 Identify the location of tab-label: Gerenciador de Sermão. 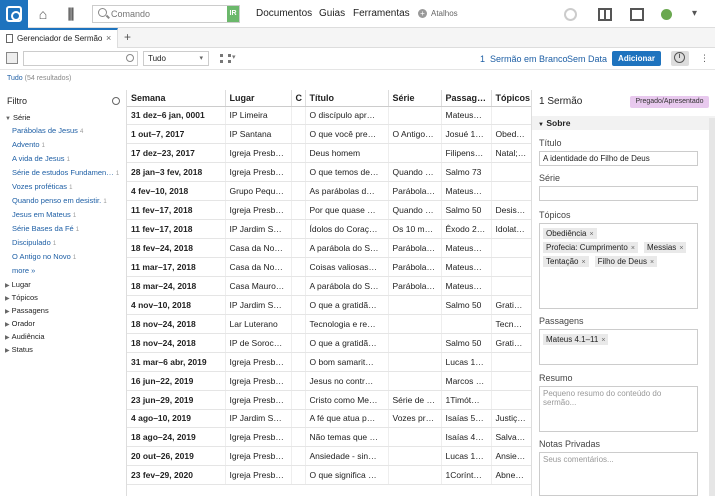
(60, 38).